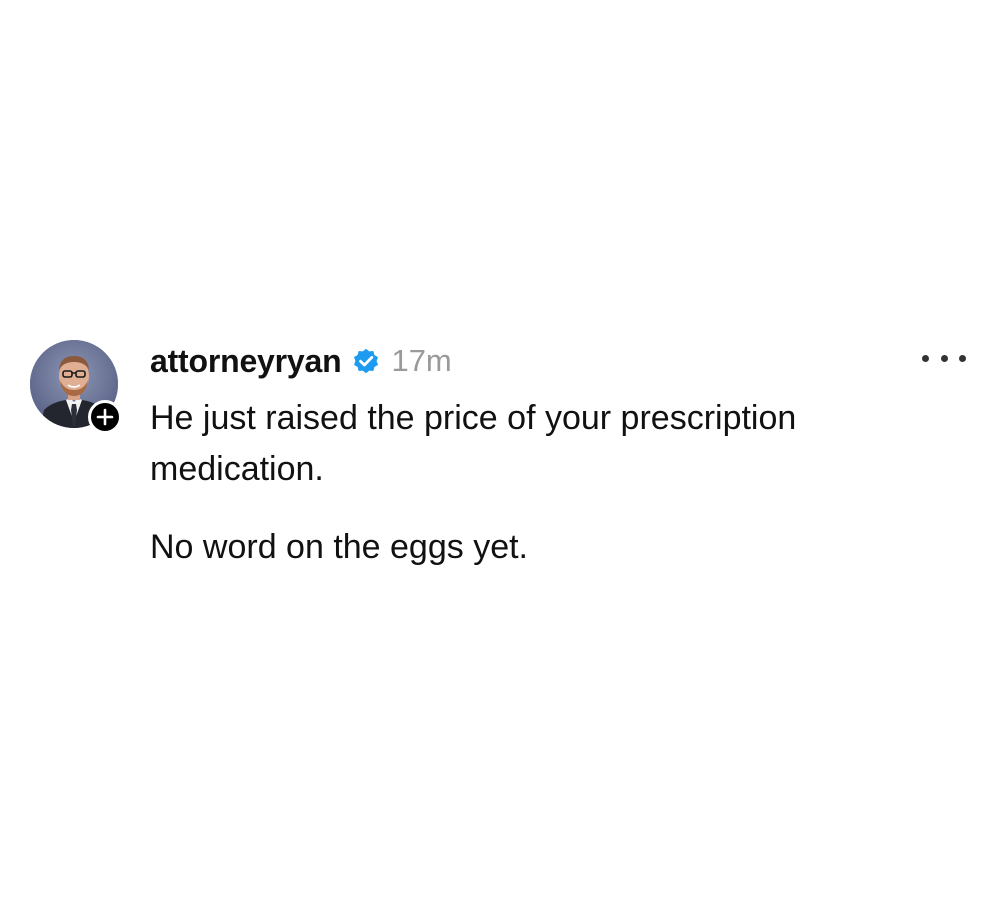 The width and height of the screenshot is (1000, 924). I want to click on verified-badge-icon, so click(366, 361).